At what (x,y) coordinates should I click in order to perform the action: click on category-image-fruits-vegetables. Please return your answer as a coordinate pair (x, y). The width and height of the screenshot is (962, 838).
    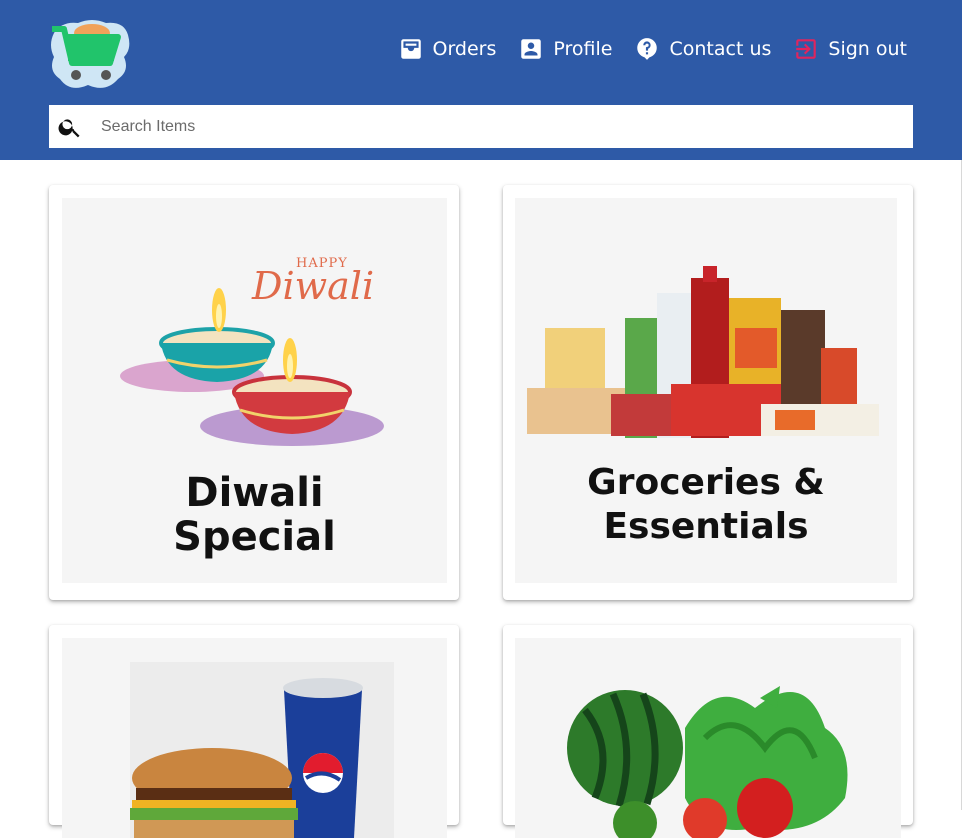
    Looking at the image, I should click on (708, 738).